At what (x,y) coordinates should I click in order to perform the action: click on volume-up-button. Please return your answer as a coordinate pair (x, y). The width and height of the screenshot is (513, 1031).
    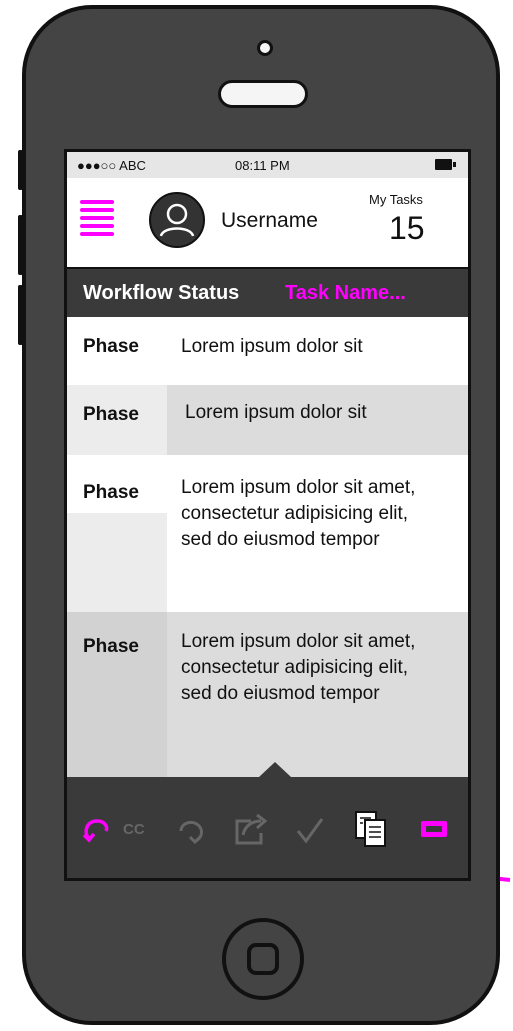
    Looking at the image, I should click on (20, 245).